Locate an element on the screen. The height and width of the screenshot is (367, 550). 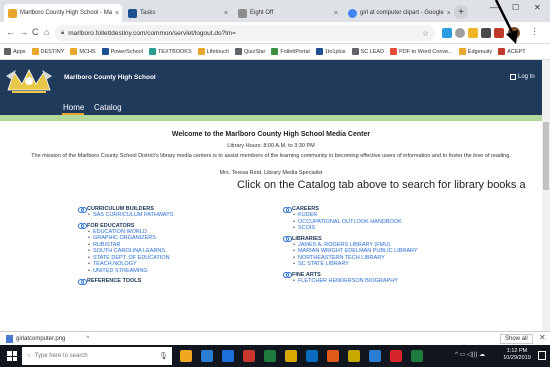
tab-marlboro-county-high-school: Marlboro County High School - Ma × is located at coordinates (63, 13).